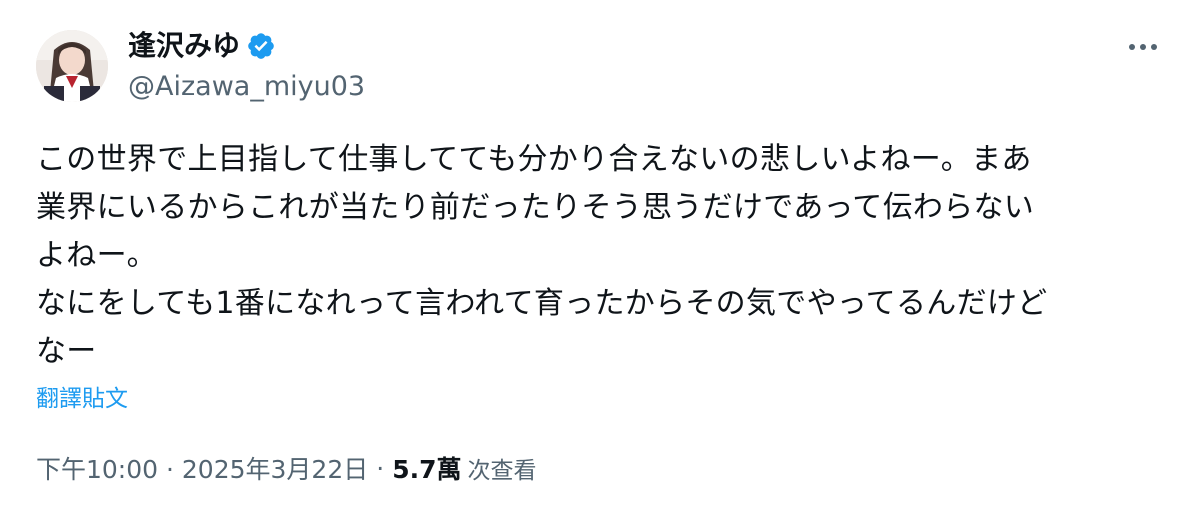 This screenshot has height=516, width=1192. I want to click on timestamp-link: 下午10:00 · 2025年3月22日, so click(202, 468).